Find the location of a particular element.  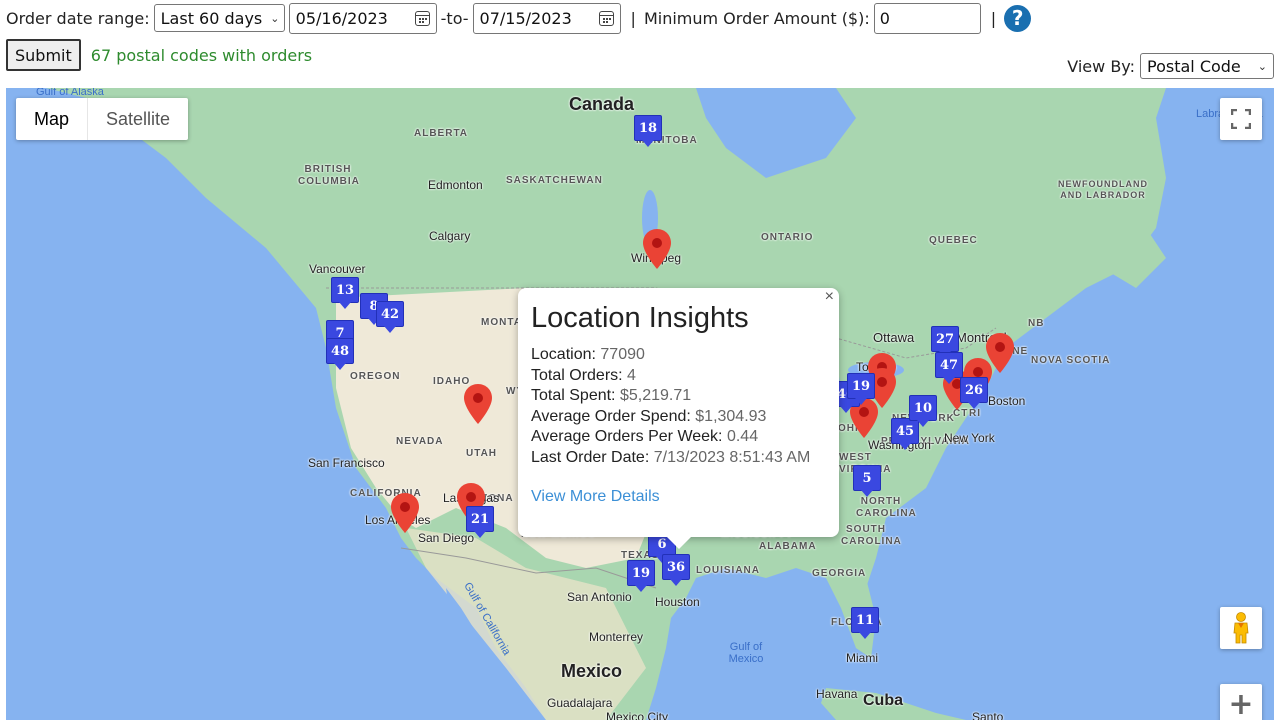

cluster-marker: 36 is located at coordinates (676, 571).